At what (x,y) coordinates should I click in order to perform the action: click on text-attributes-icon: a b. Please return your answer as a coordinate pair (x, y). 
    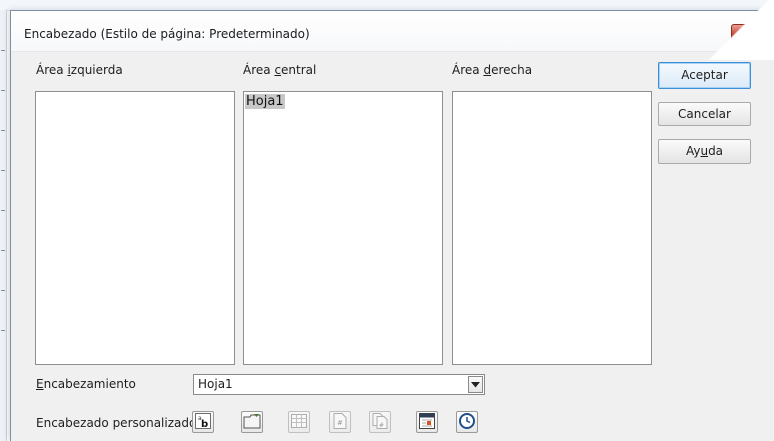
    Looking at the image, I should click on (203, 422).